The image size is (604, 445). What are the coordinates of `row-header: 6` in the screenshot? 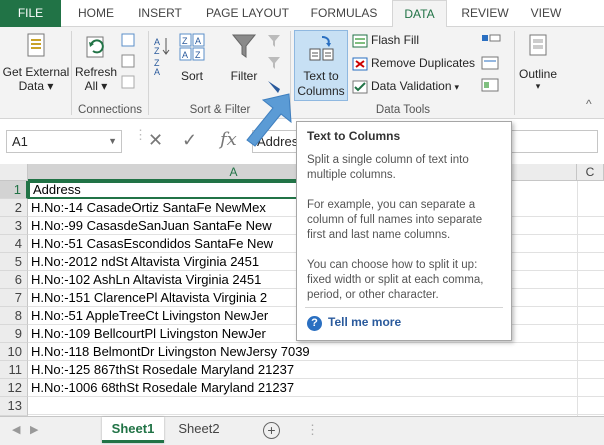 It's located at (14, 280).